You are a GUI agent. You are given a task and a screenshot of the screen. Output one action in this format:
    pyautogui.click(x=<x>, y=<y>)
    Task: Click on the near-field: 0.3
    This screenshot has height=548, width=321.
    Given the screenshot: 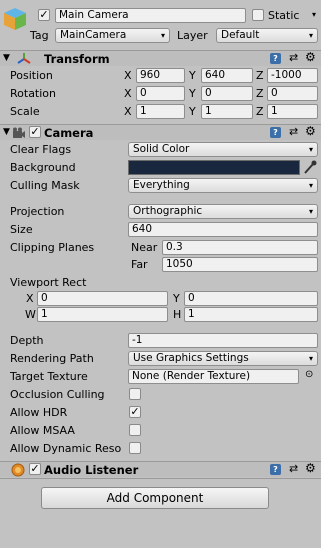 What is the action you would take?
    pyautogui.click(x=240, y=247)
    